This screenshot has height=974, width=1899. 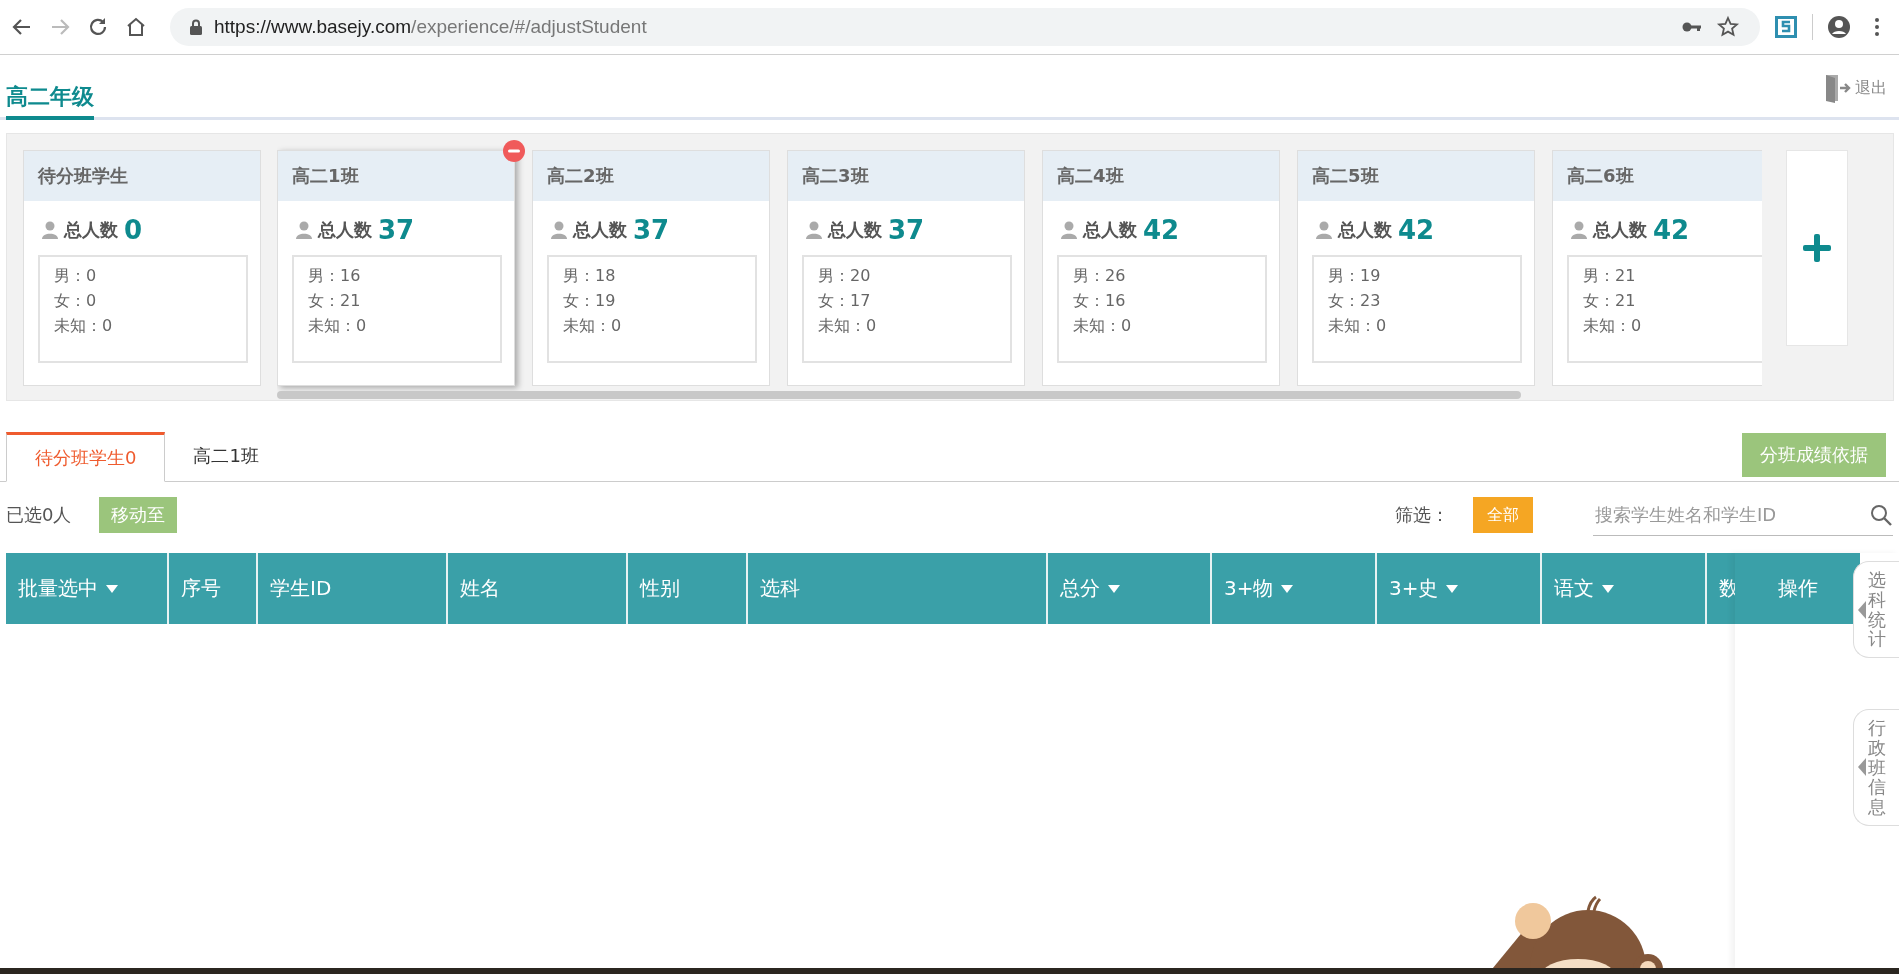 What do you see at coordinates (83, 176) in the screenshot?
I see `class-name: 待分班学生` at bounding box center [83, 176].